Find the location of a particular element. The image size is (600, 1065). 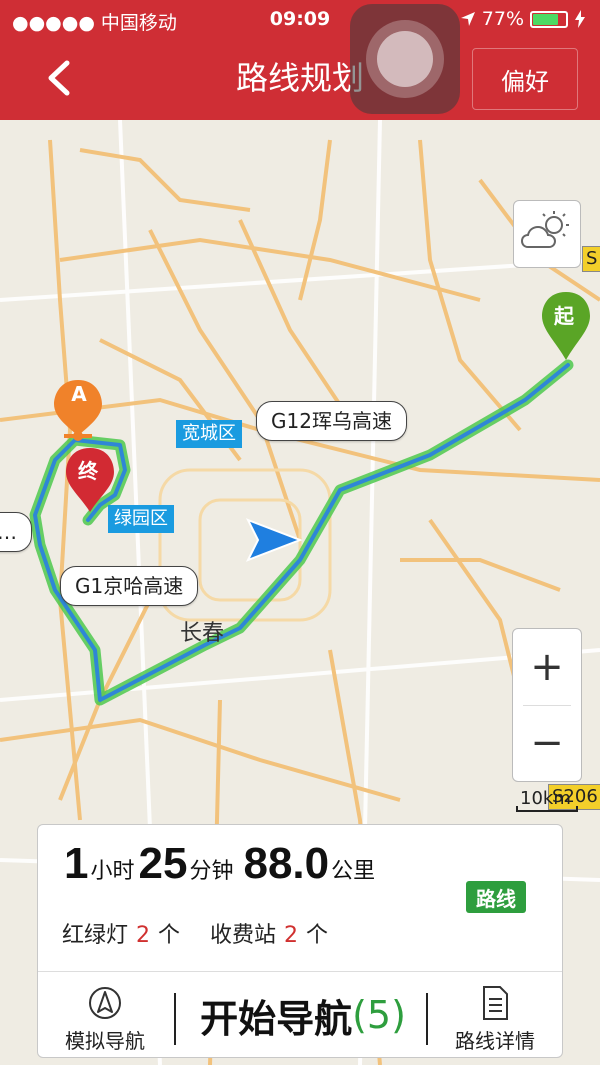

status-right: 77% is located at coordinates (523, 19).